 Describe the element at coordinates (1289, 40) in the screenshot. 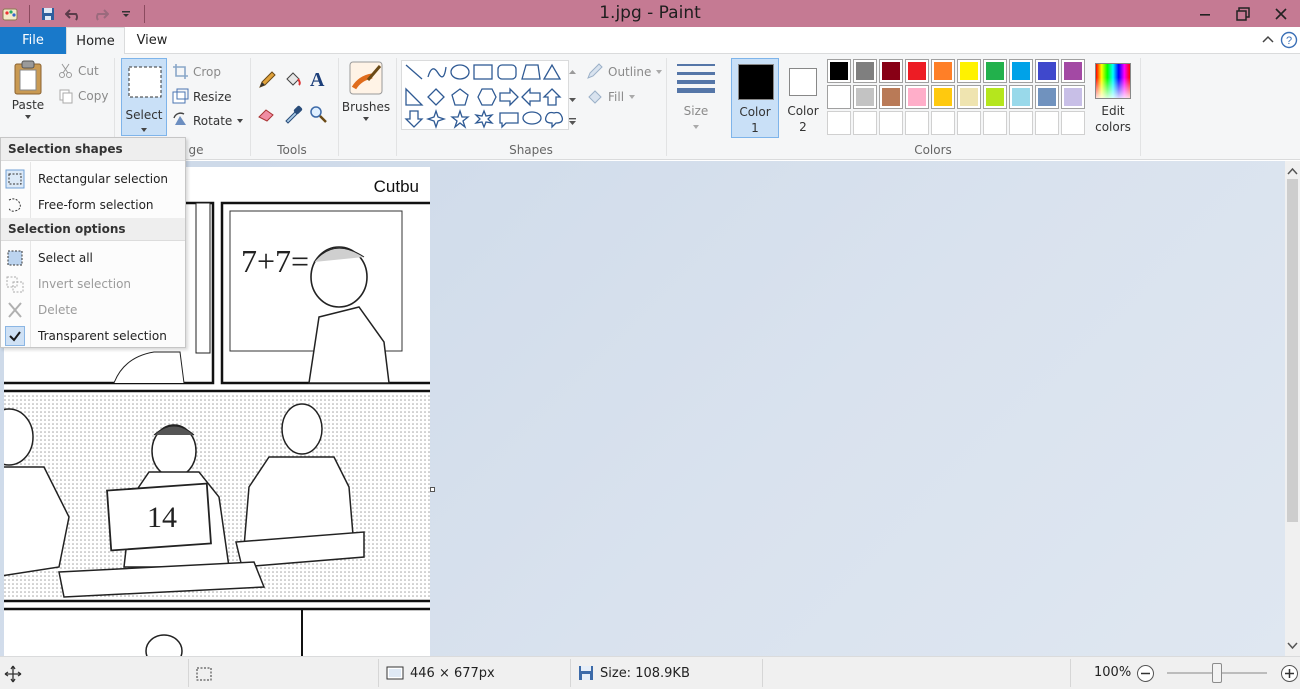

I see `help-icon: ?` at that location.